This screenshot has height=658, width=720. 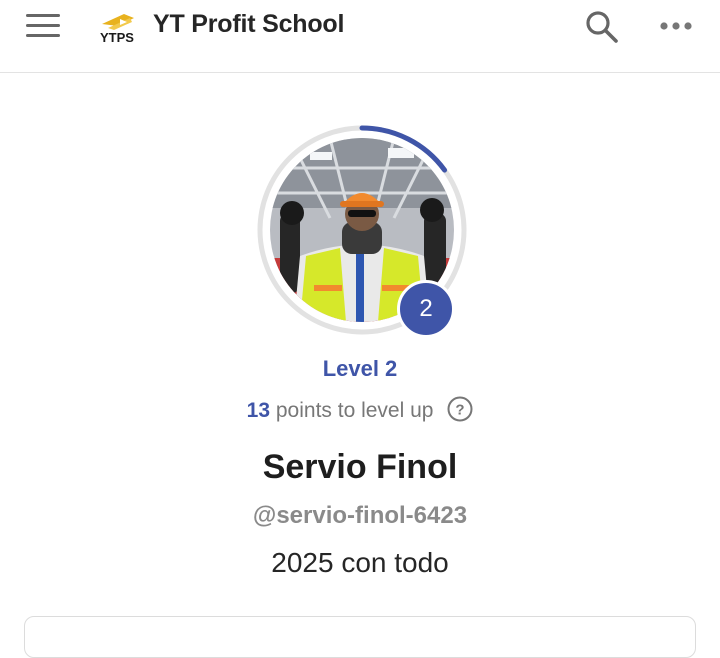 I want to click on level-label: Level 2, so click(x=360, y=368).